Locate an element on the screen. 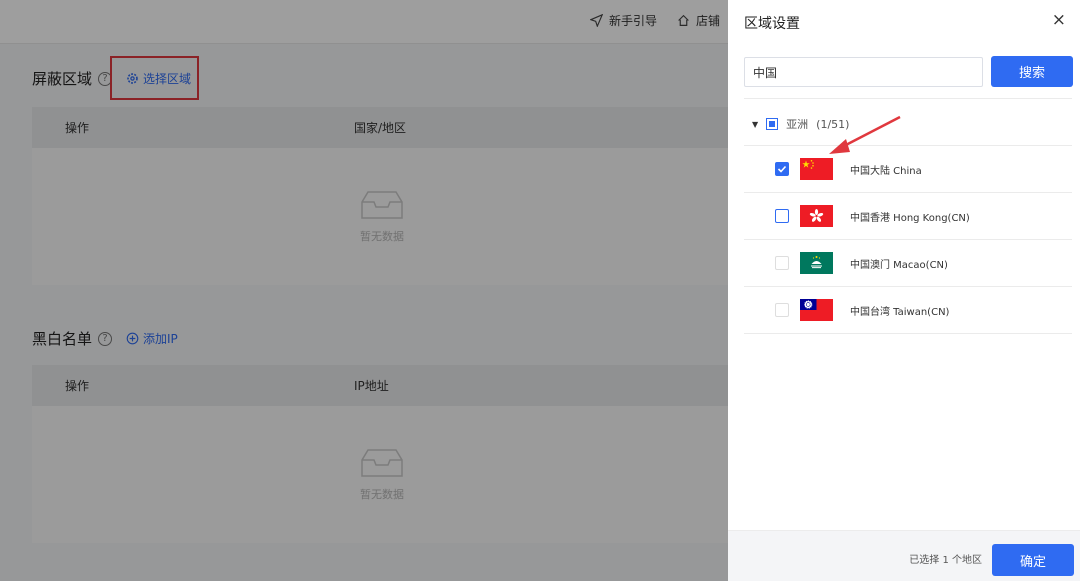  cn-flag is located at coordinates (816, 169).